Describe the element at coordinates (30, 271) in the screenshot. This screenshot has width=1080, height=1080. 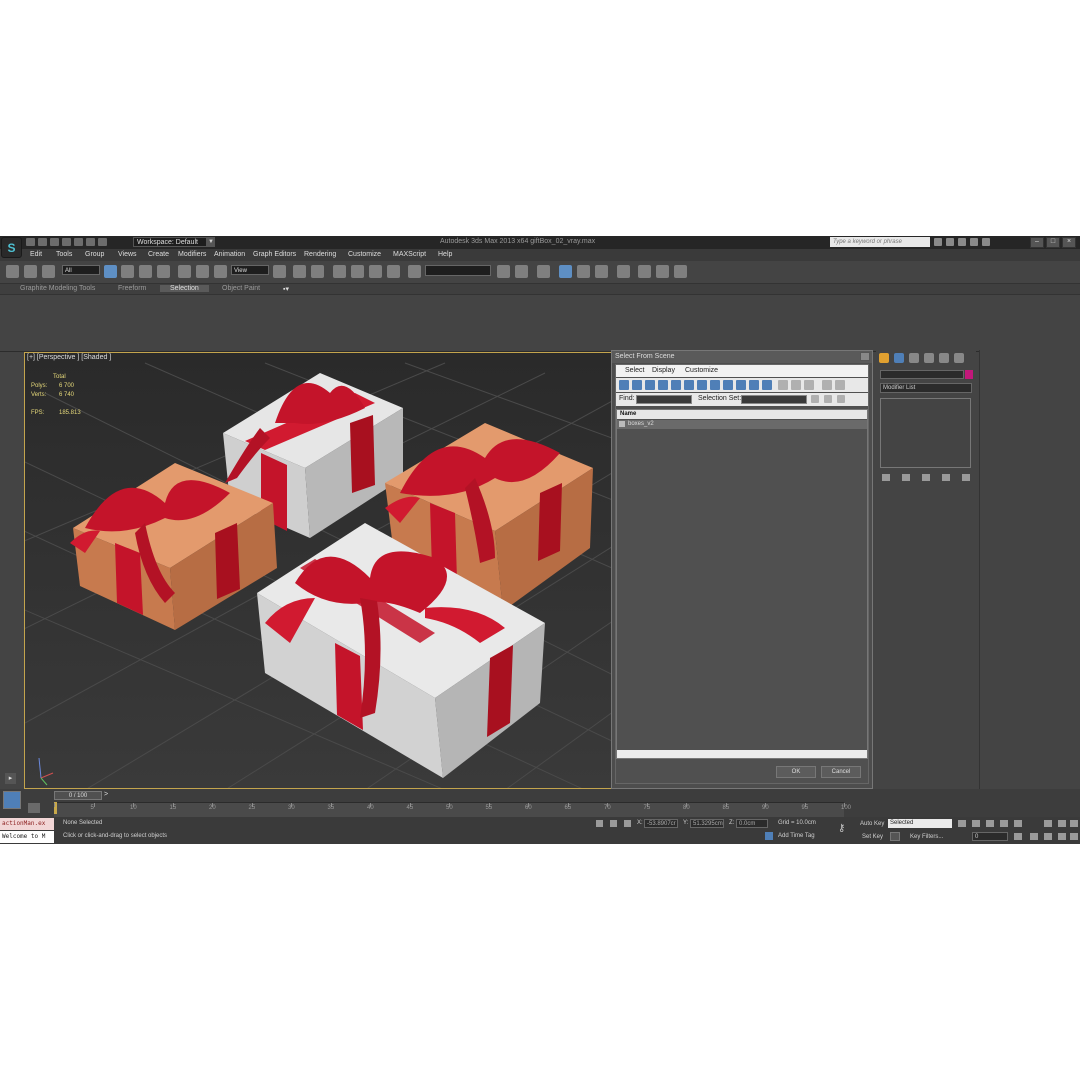
I see `unlink-icon` at that location.